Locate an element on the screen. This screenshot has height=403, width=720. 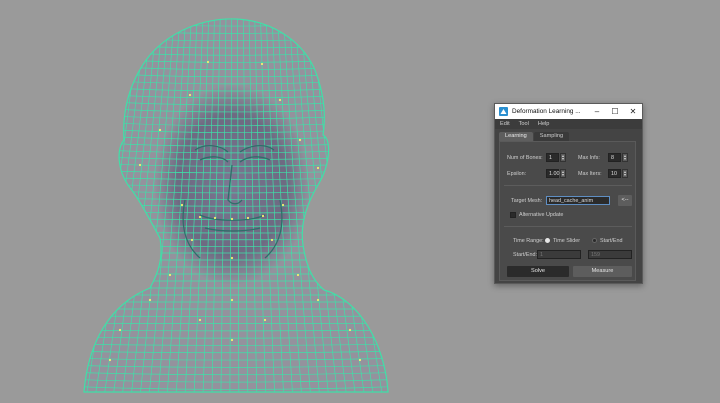
tab-learning: Learning is located at coordinates (516, 136).